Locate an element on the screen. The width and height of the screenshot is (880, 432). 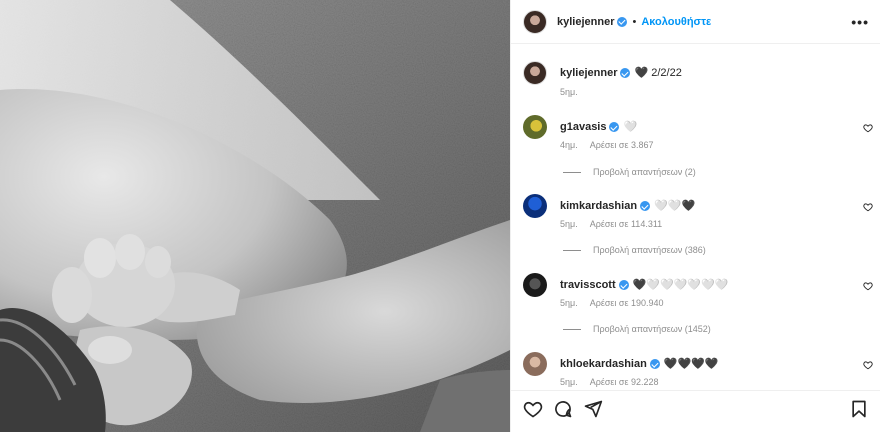
comment-text-line: khloekardashian 🖤🖤🖤🖤 is located at coordinates (639, 363).